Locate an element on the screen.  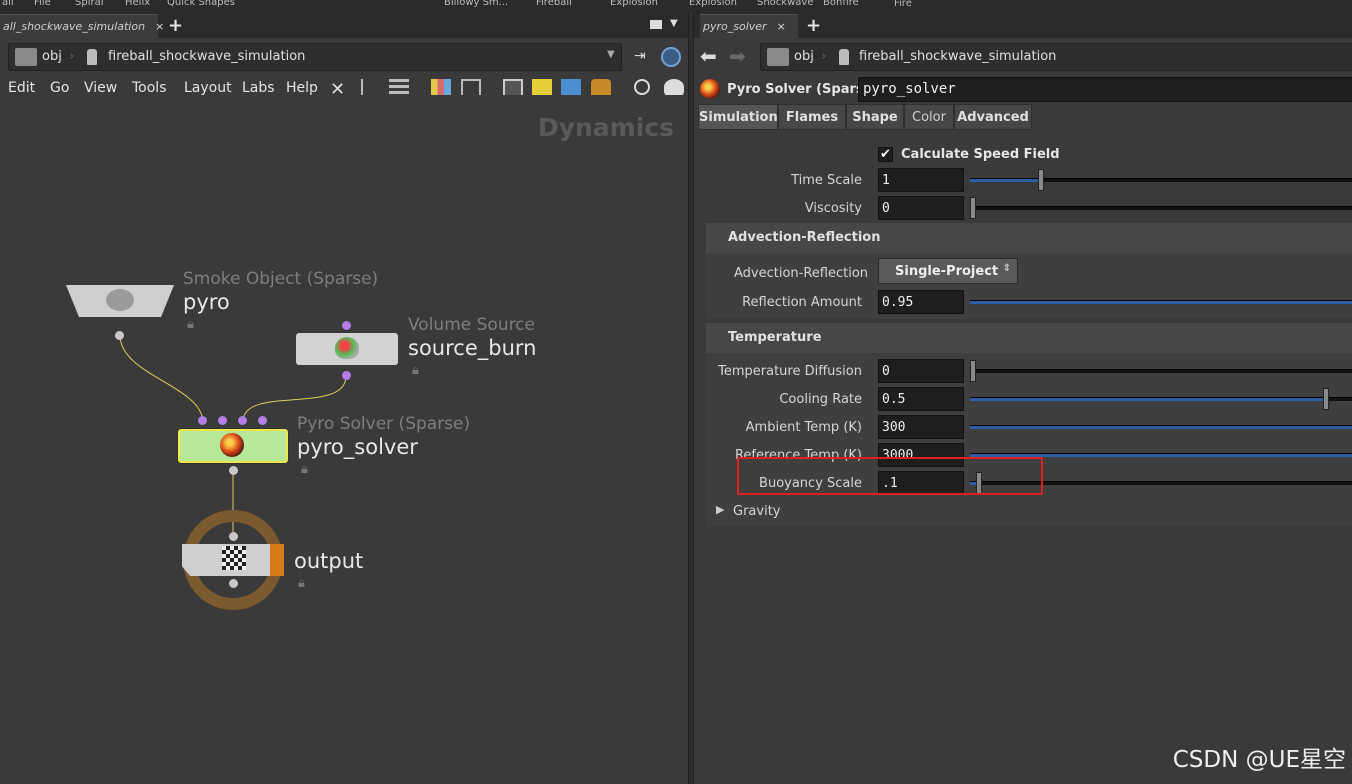
menu-tools: Tools is located at coordinates (149, 88).